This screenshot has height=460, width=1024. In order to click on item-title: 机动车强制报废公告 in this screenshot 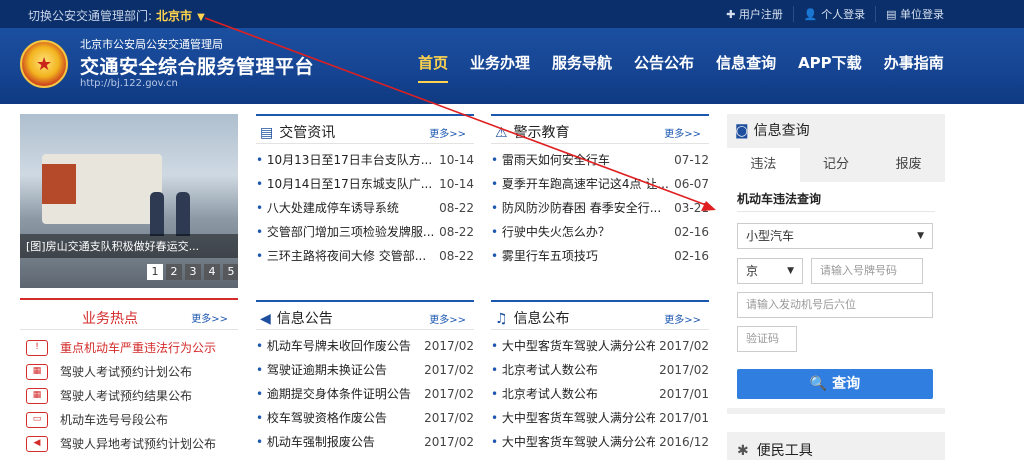, I will do `click(315, 442)`.